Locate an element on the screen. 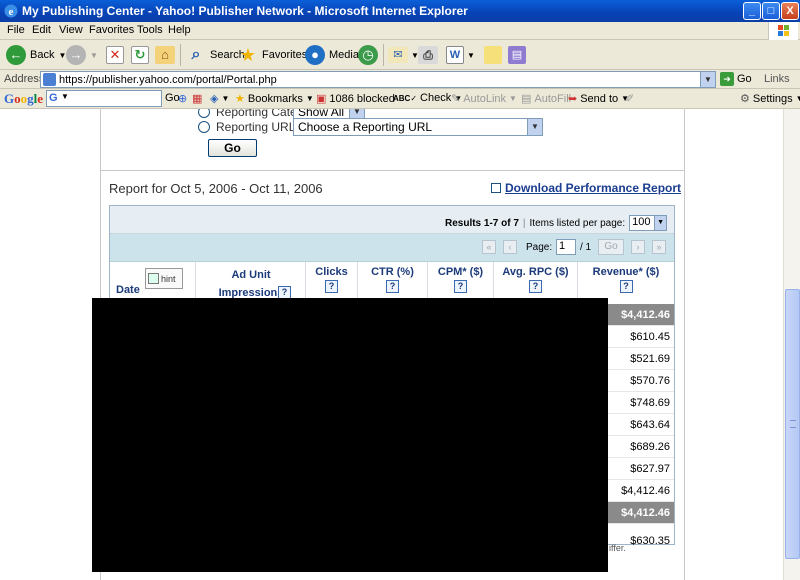  download-report: Download Performance Report is located at coordinates (586, 188).